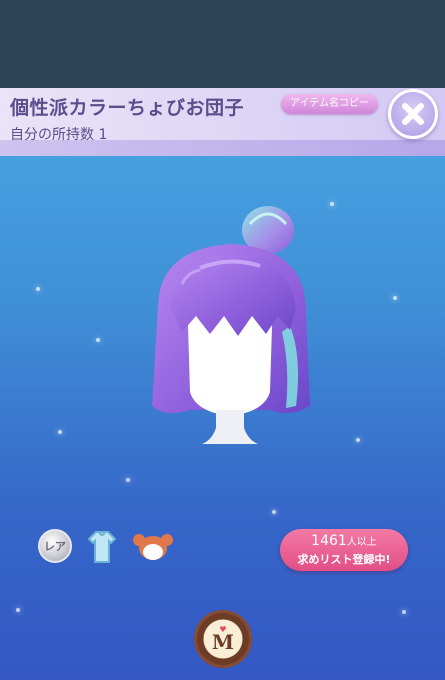  What do you see at coordinates (231, 325) in the screenshot?
I see `hair-item-image` at bounding box center [231, 325].